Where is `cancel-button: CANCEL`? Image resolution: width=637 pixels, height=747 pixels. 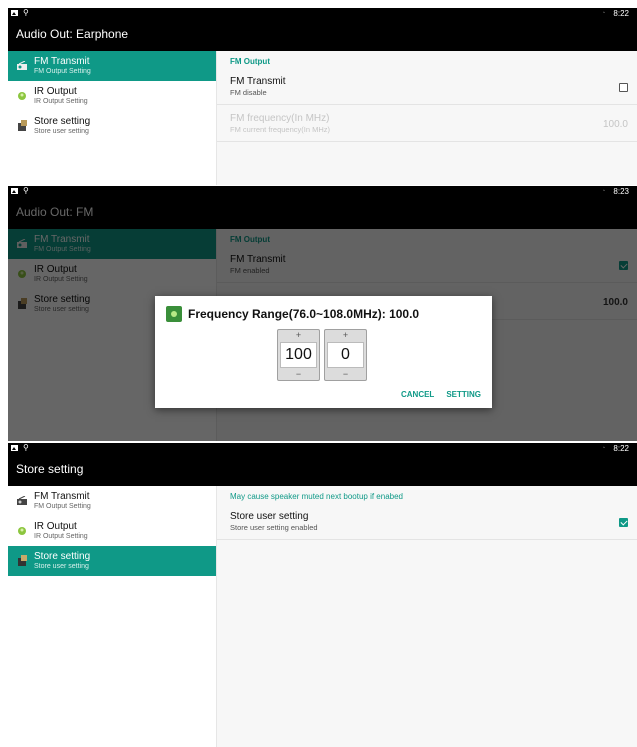
cancel-button: CANCEL is located at coordinates (417, 394).